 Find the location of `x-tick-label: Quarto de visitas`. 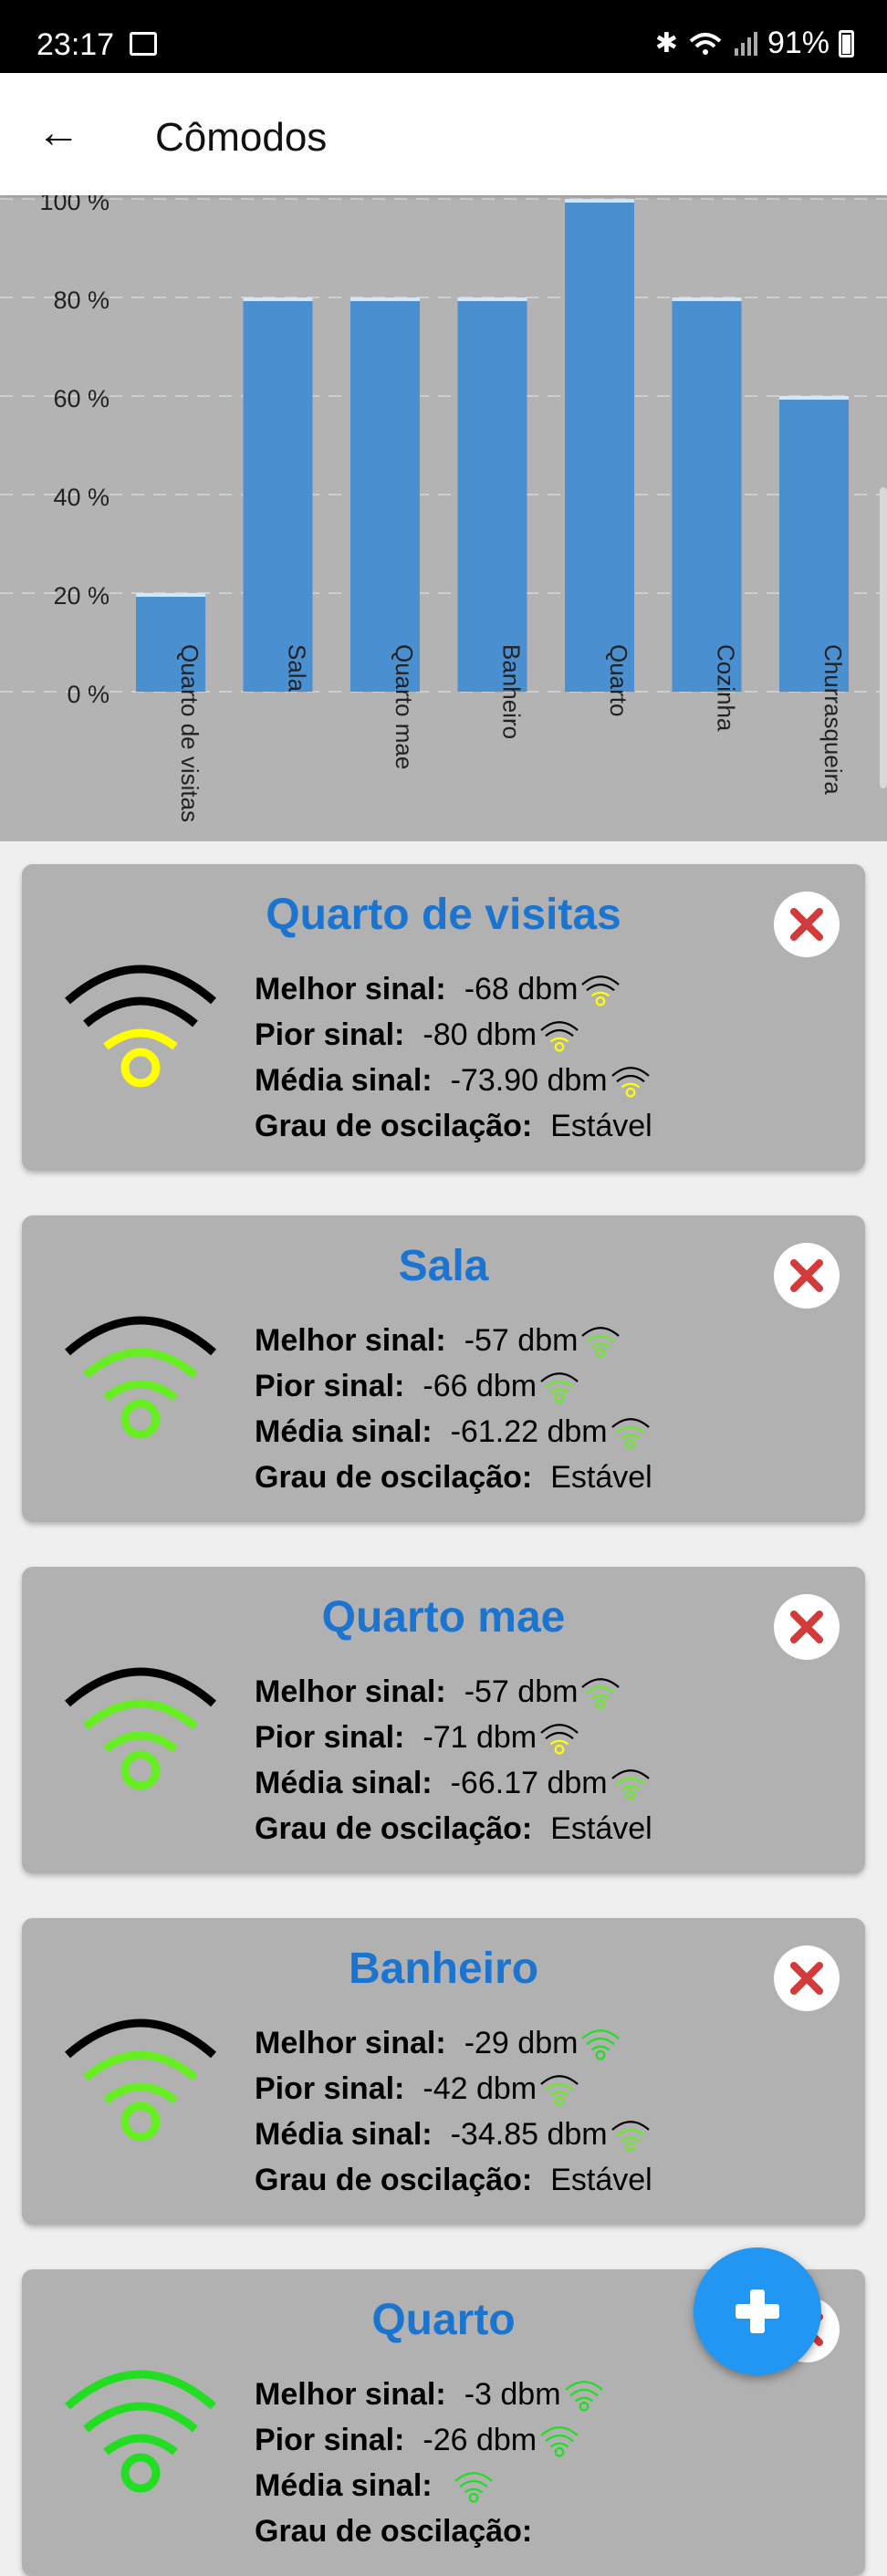

x-tick-label: Quarto de visitas is located at coordinates (189, 733).